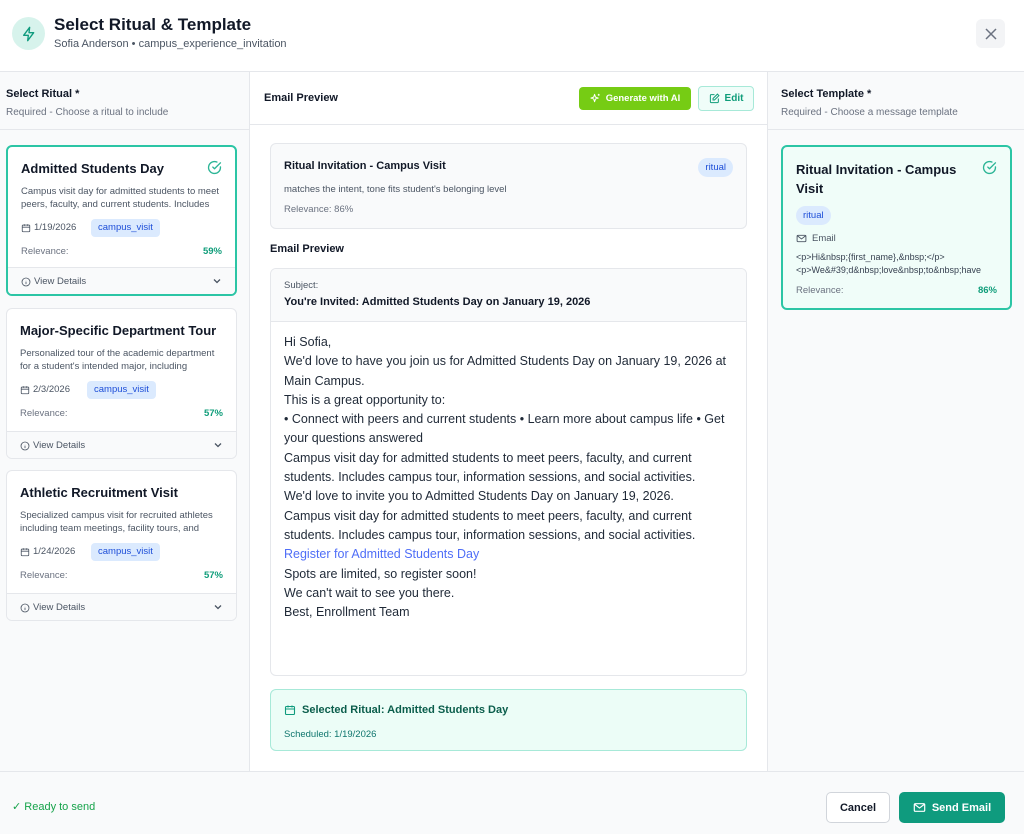 The height and width of the screenshot is (834, 1024). Describe the element at coordinates (28, 33) in the screenshot. I see `lightning-icon` at that location.